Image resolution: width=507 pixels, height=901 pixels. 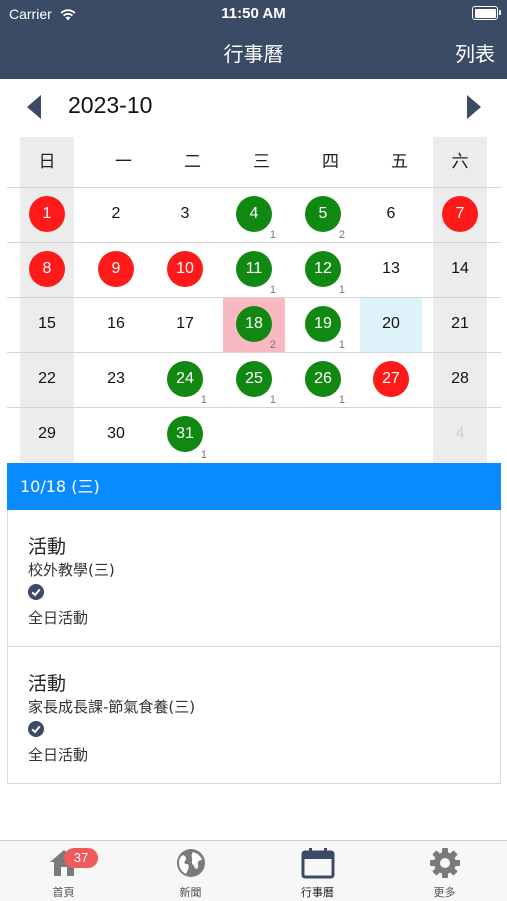 I want to click on event-card: 活動 家長成長課-節氣食養(三) 全日活動, so click(x=254, y=715).